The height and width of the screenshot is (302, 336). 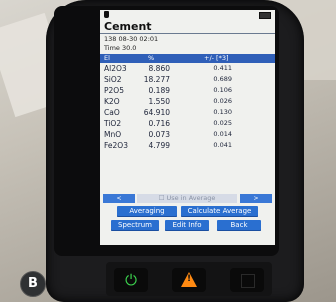 What do you see at coordinates (168, 112) in the screenshot?
I see `table-row: CaO 64.910 0.130` at bounding box center [168, 112].